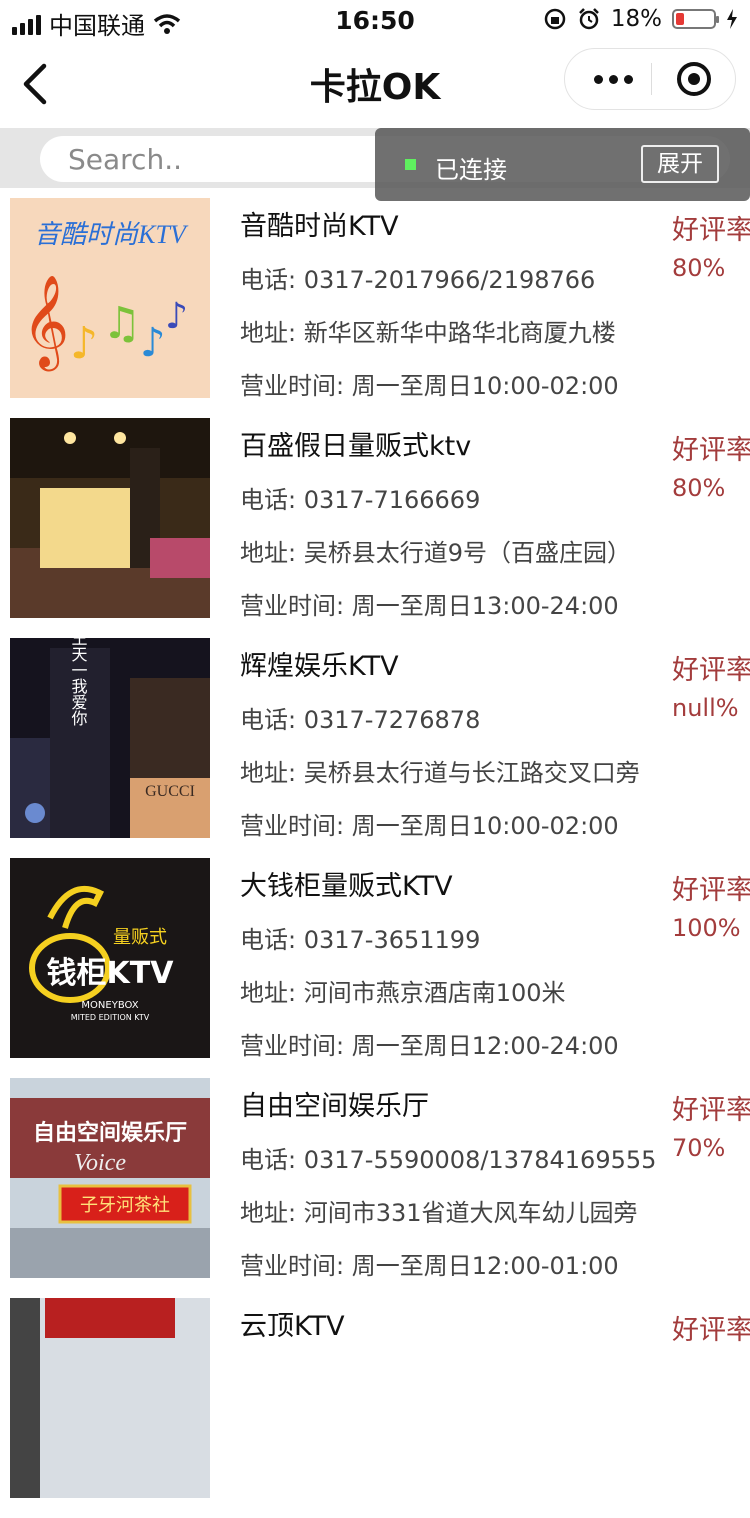  What do you see at coordinates (410, 164) in the screenshot?
I see `connected-dot-icon` at bounding box center [410, 164].